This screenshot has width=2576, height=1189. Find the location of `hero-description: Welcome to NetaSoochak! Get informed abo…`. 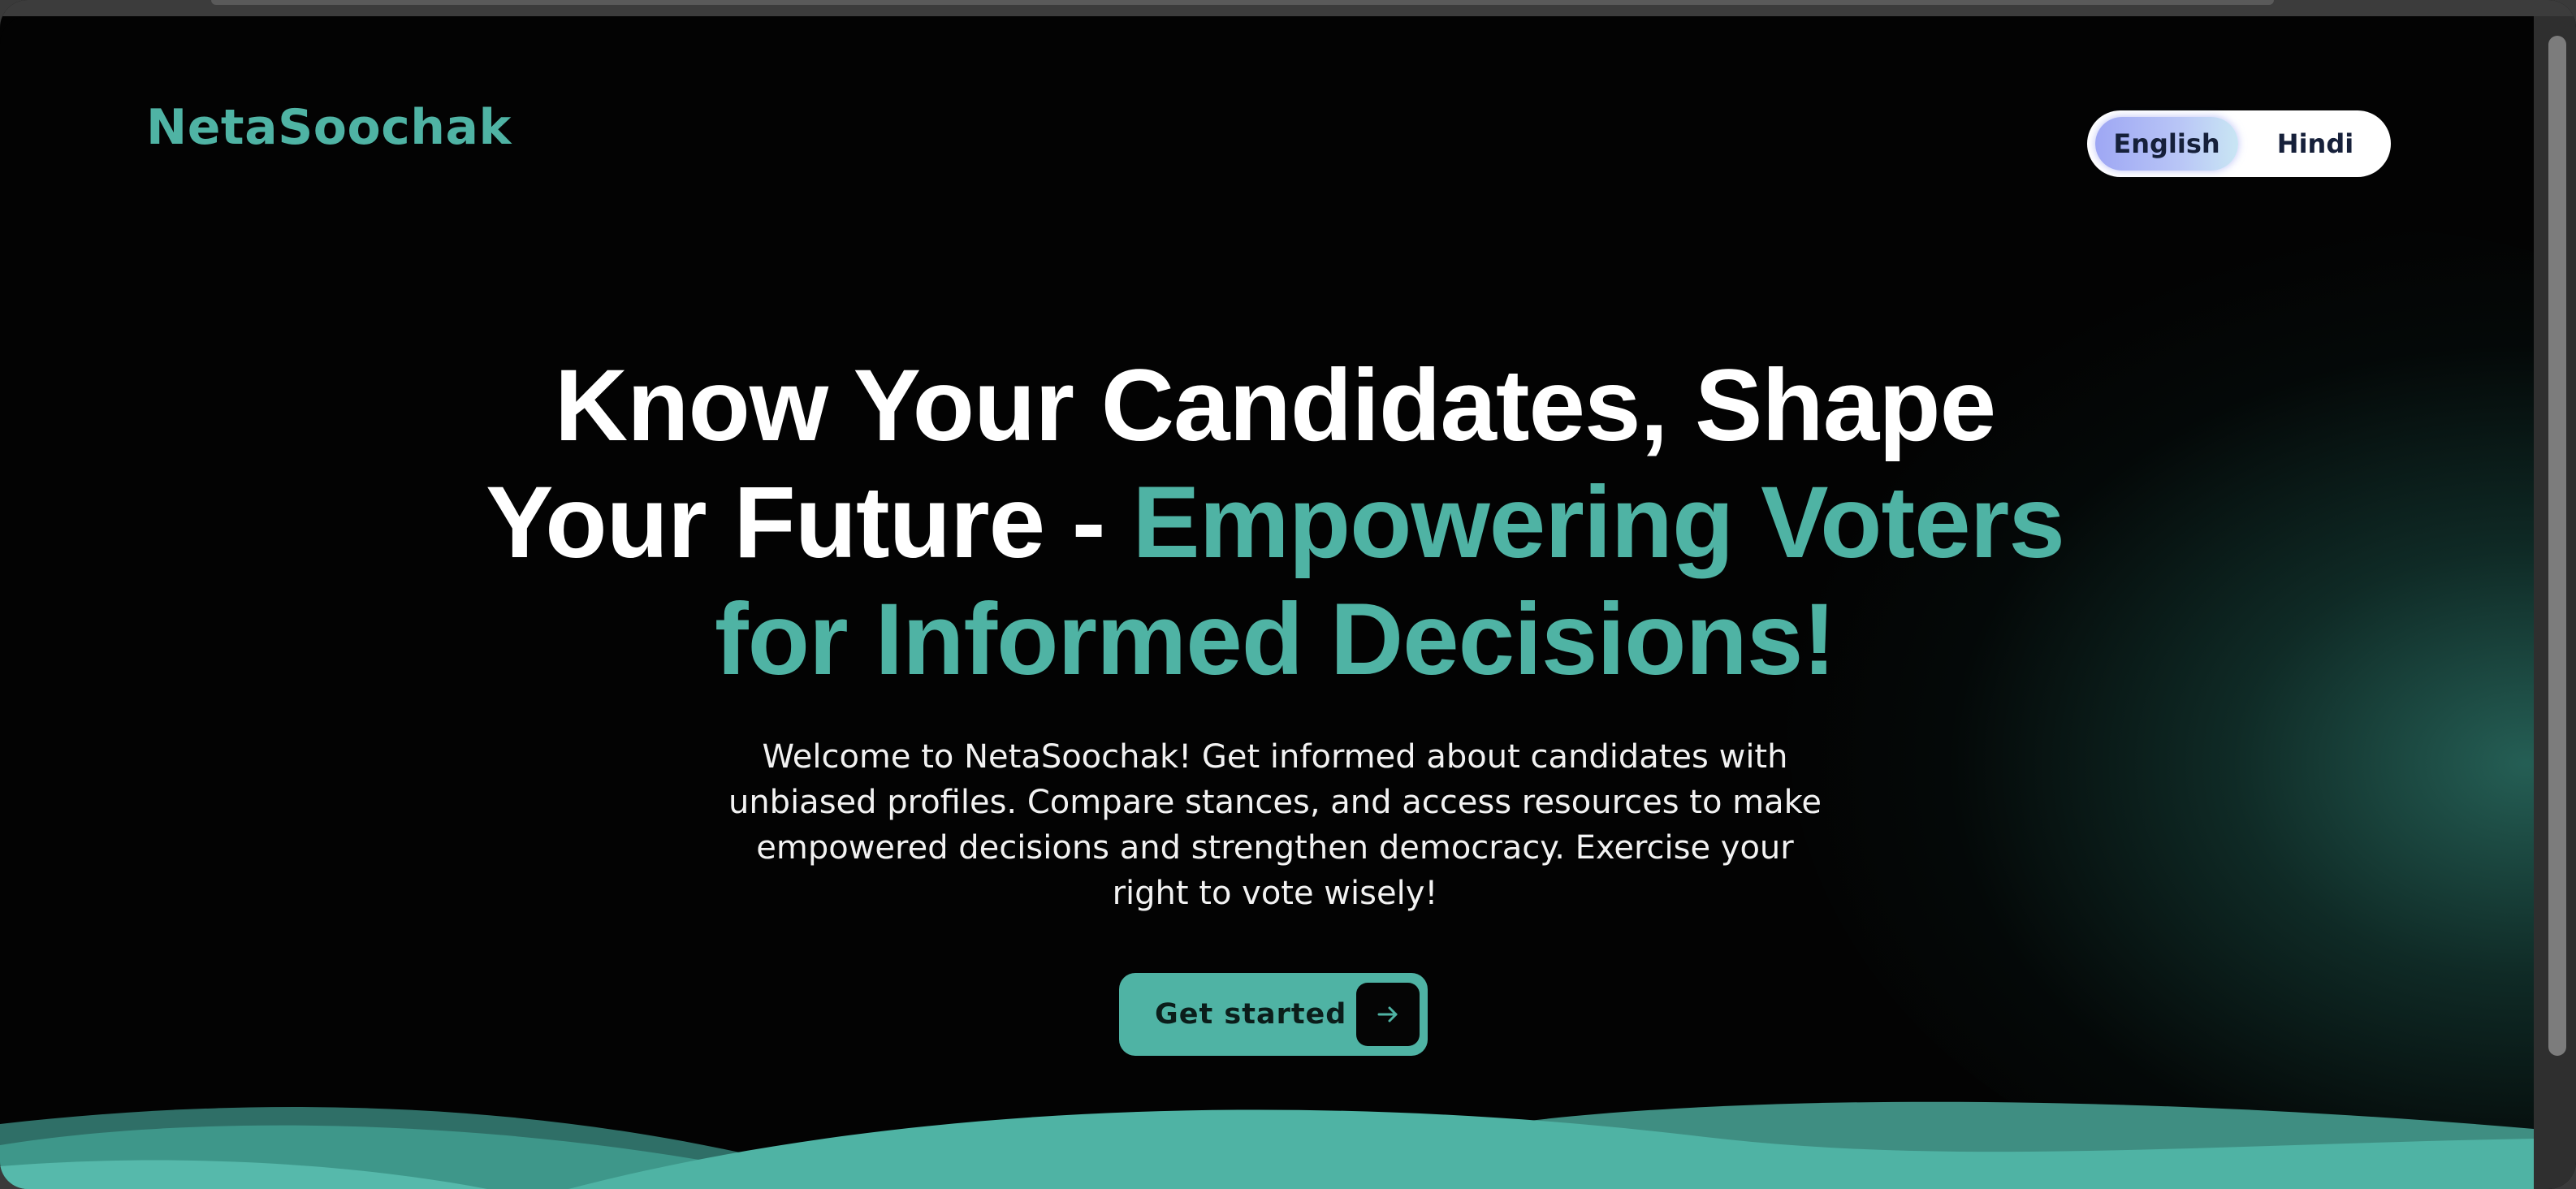

hero-description: Welcome to NetaSoochak! Get informed abo… is located at coordinates (1275, 825).